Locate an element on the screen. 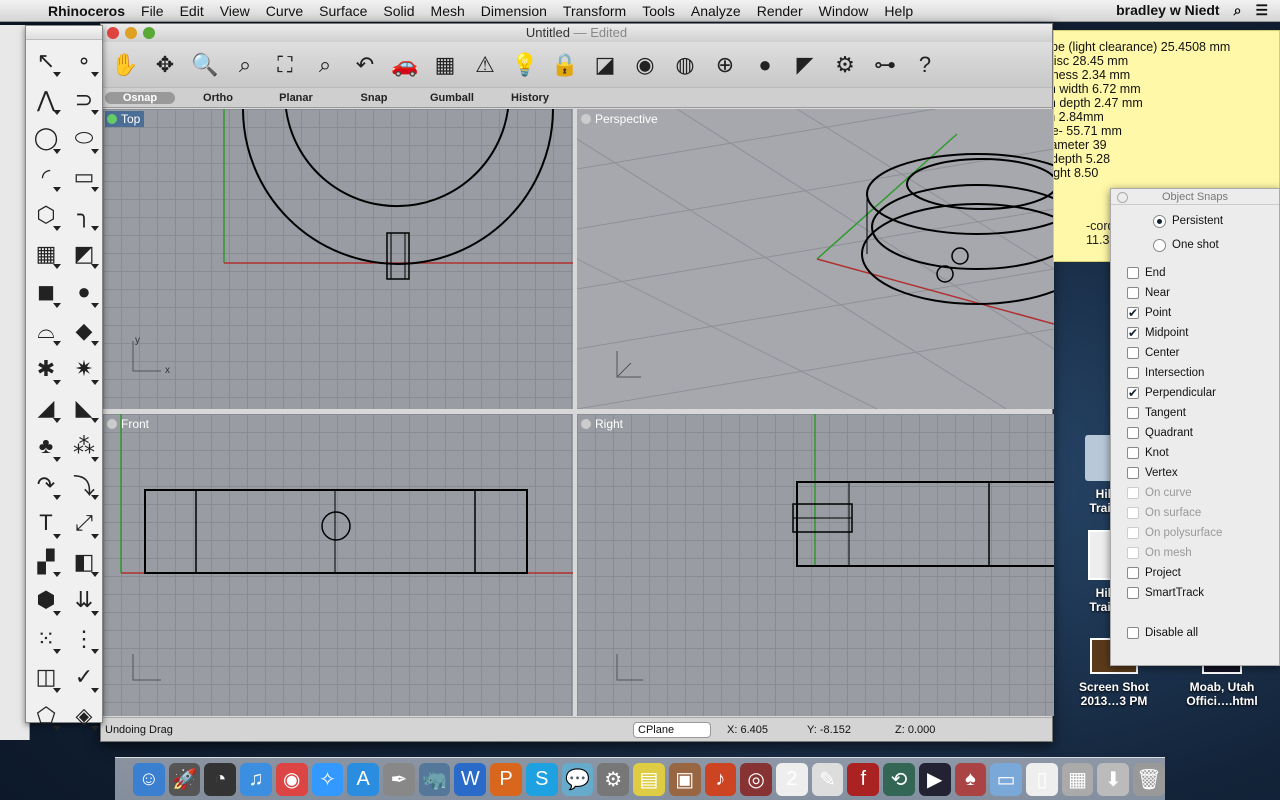 This screenshot has height=800, width=1280. zoom-in-out-icon: 🔍 is located at coordinates (205, 65).